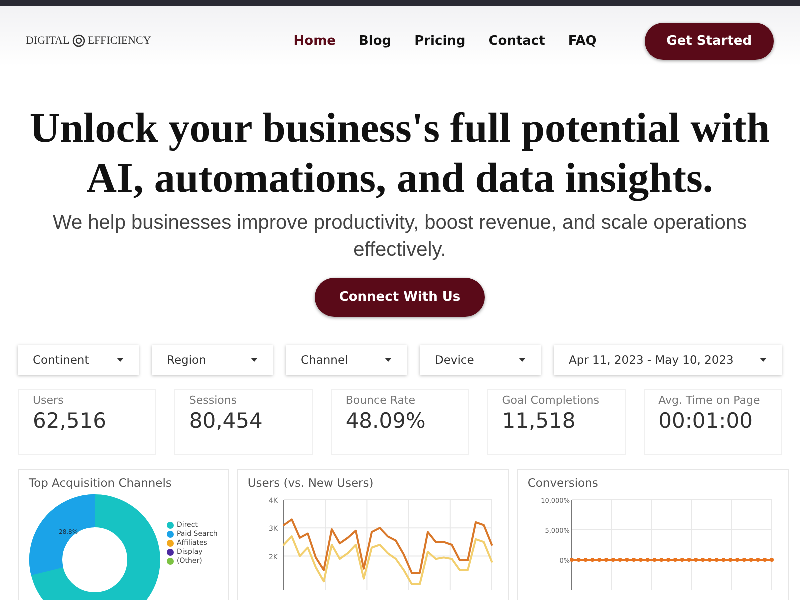  What do you see at coordinates (120, 41) in the screenshot?
I see `logo-text: EFFICIENCY` at bounding box center [120, 41].